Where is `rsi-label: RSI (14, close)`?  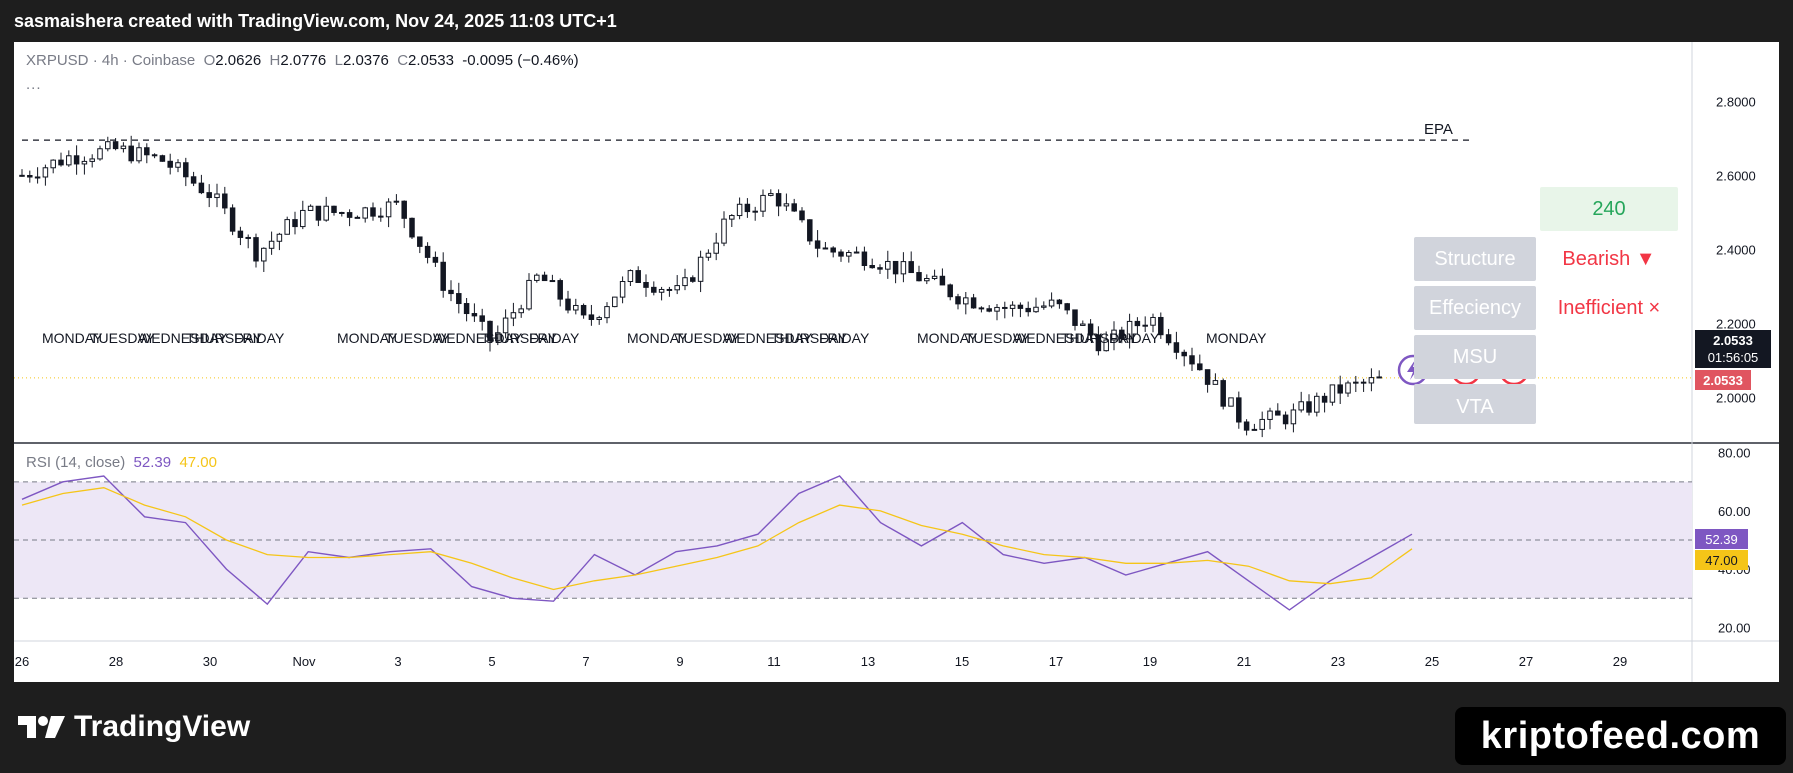
rsi-label: RSI (14, close) is located at coordinates (75, 462).